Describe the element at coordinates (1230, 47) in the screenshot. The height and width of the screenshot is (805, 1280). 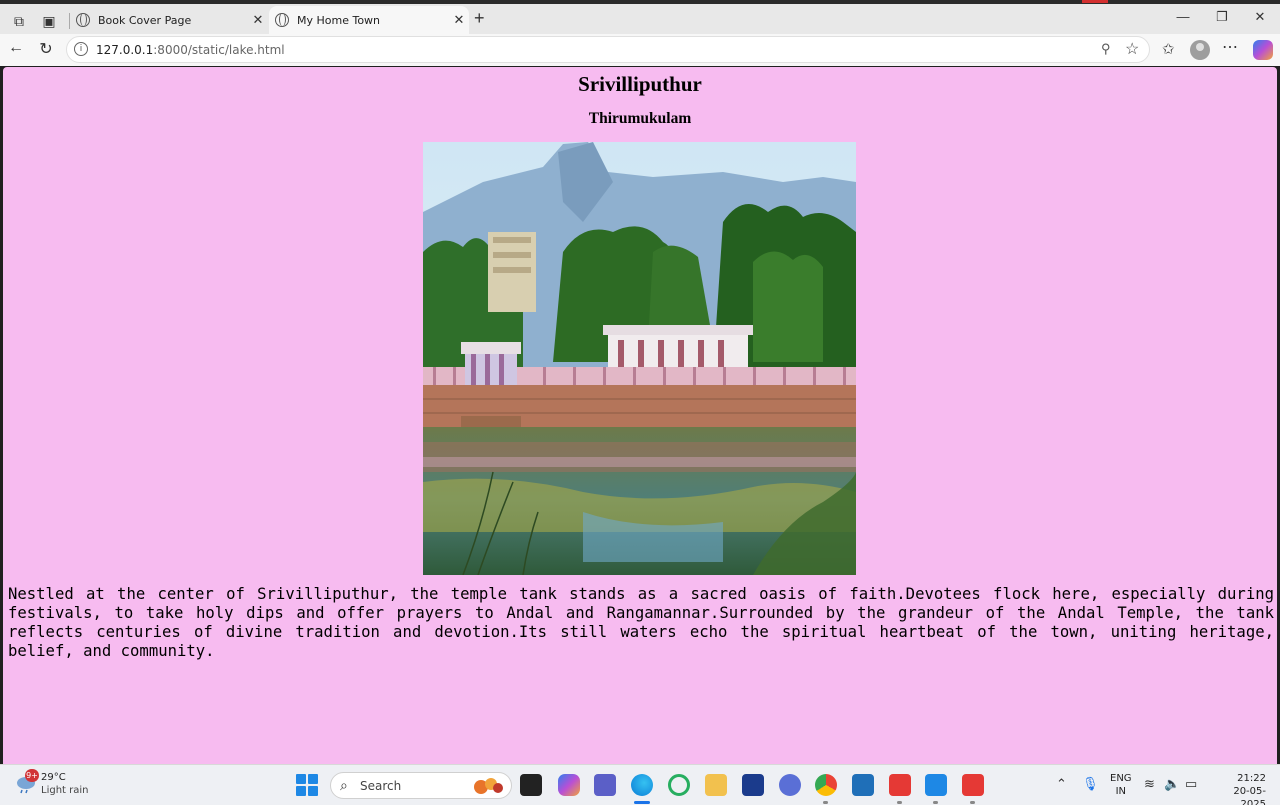
I see `more-options-icon: ⋯` at that location.